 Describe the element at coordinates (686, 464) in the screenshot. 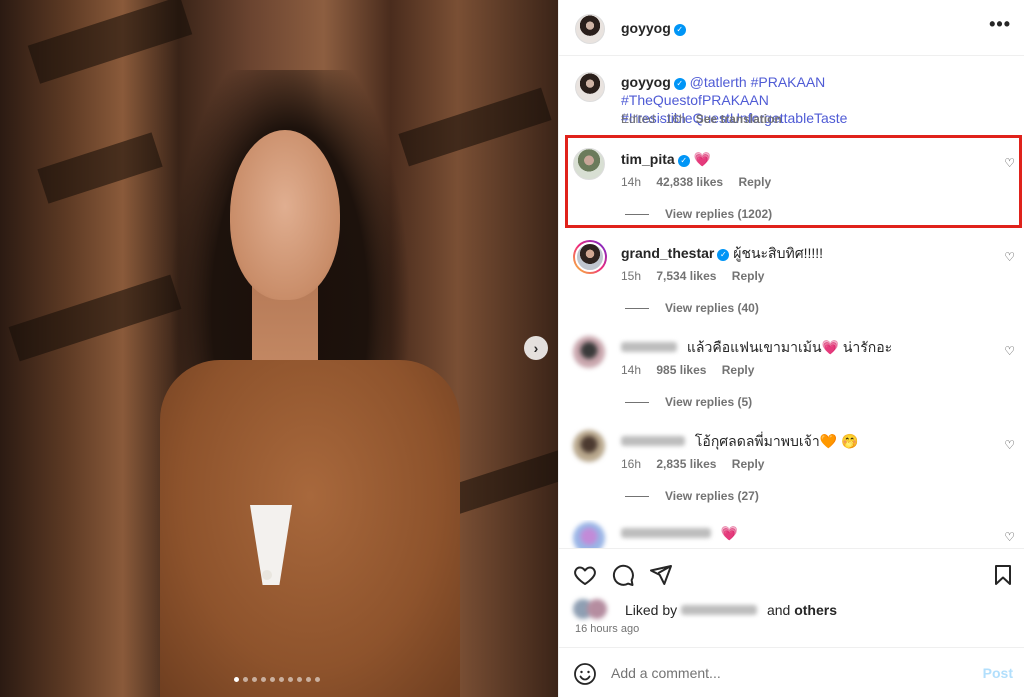

I see `comment-likes: 2,835 likes` at that location.